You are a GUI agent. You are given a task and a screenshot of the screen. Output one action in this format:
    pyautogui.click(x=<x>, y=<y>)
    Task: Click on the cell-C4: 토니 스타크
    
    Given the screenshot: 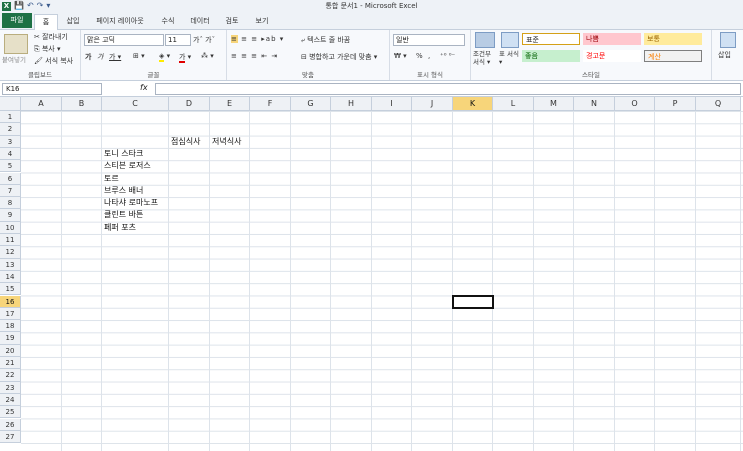 What is the action you would take?
    pyautogui.click(x=123, y=154)
    